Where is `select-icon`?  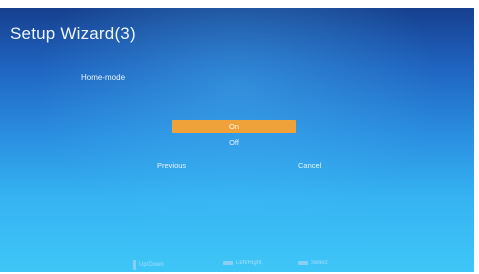
select-icon is located at coordinates (303, 263).